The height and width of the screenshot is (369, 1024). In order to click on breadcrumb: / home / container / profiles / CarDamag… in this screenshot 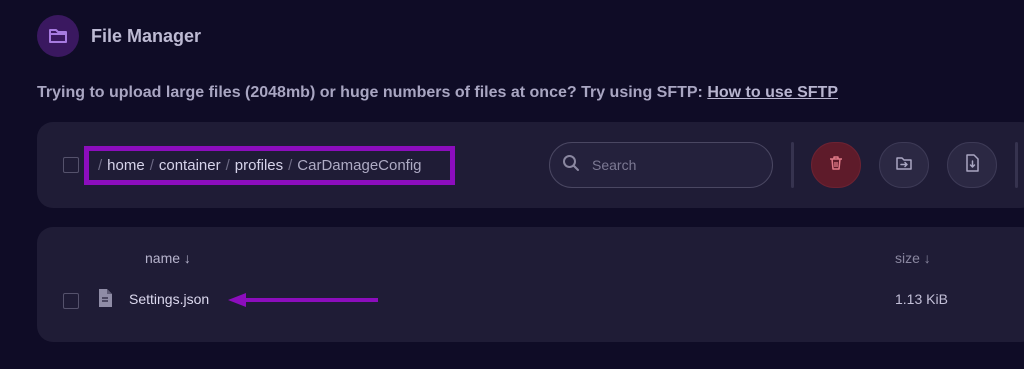, I will do `click(269, 165)`.